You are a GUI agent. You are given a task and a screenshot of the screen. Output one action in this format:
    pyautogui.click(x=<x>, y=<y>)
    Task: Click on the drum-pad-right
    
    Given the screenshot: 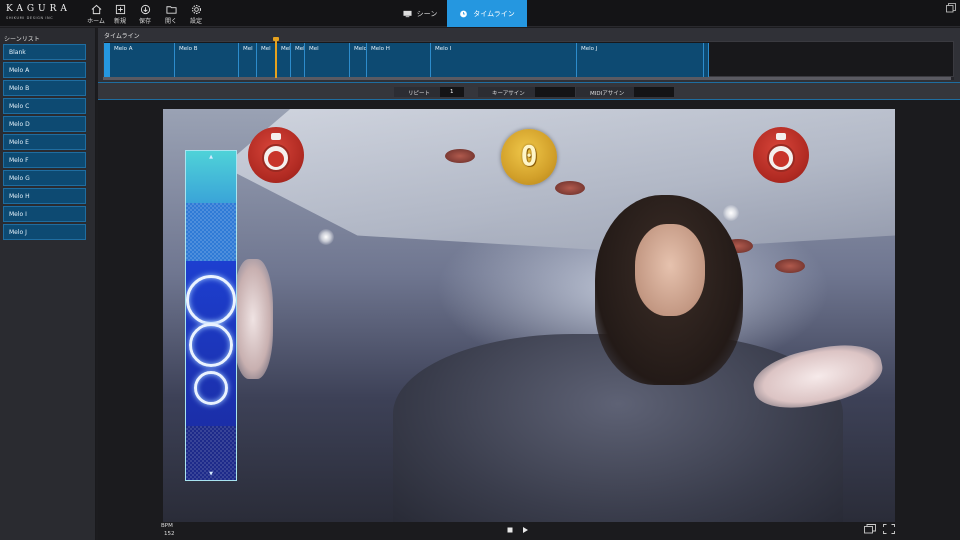 What is the action you would take?
    pyautogui.click(x=781, y=155)
    